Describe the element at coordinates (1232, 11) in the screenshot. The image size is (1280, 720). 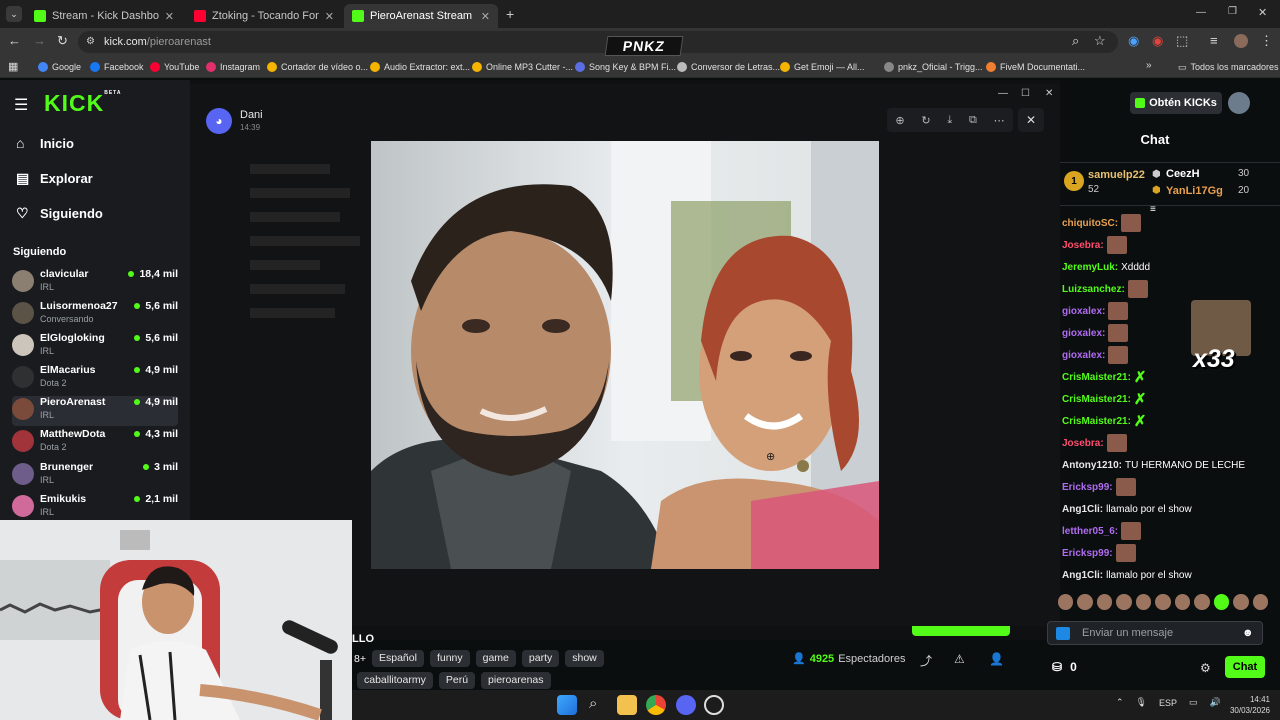
I see `window-restore-icon: ❐` at that location.